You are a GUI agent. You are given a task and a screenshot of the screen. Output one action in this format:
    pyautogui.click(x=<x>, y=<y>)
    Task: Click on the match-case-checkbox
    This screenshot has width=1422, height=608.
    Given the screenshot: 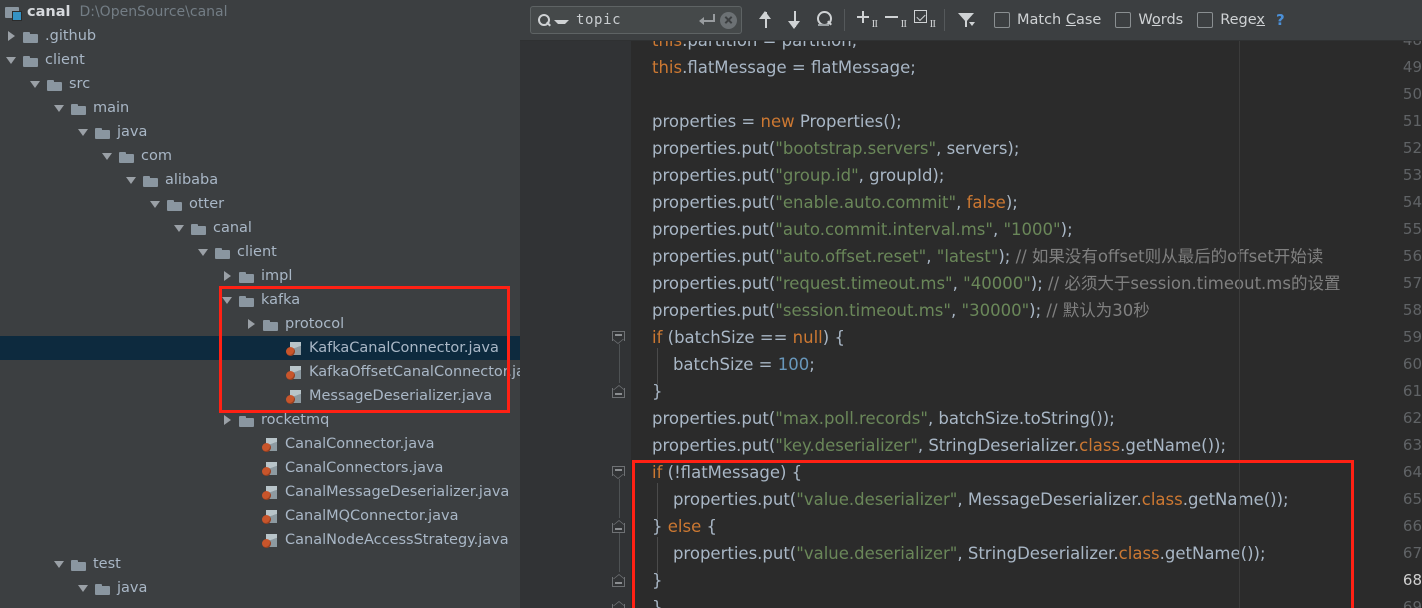 What is the action you would take?
    pyautogui.click(x=1002, y=20)
    